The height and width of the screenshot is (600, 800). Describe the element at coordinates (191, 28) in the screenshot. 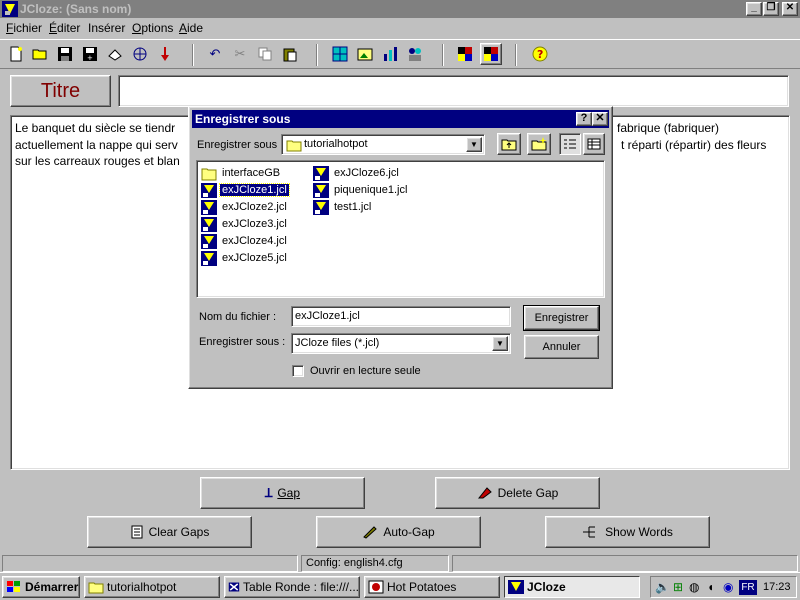

I see `menu-aide: Aide` at that location.